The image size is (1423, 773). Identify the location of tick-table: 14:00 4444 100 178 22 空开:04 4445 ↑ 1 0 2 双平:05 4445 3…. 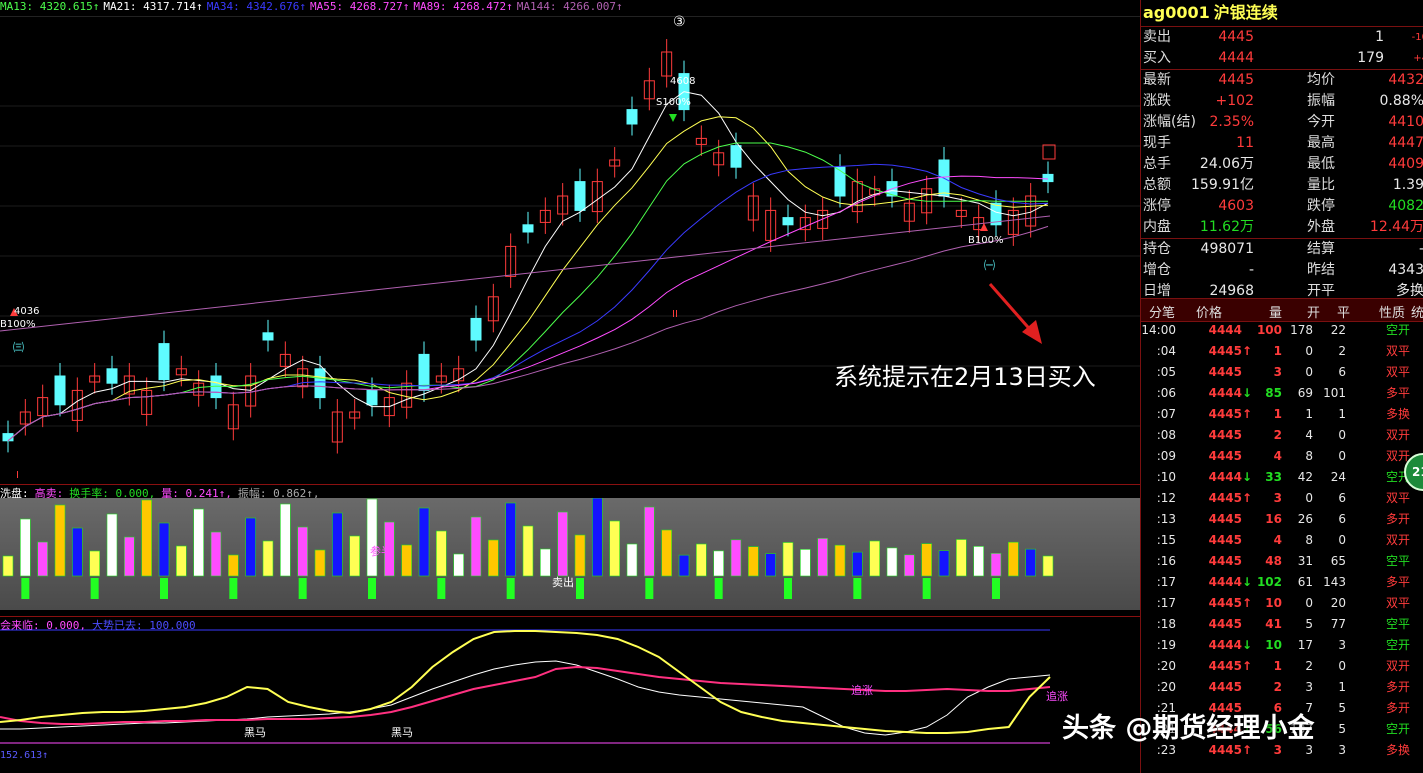
(1282, 540).